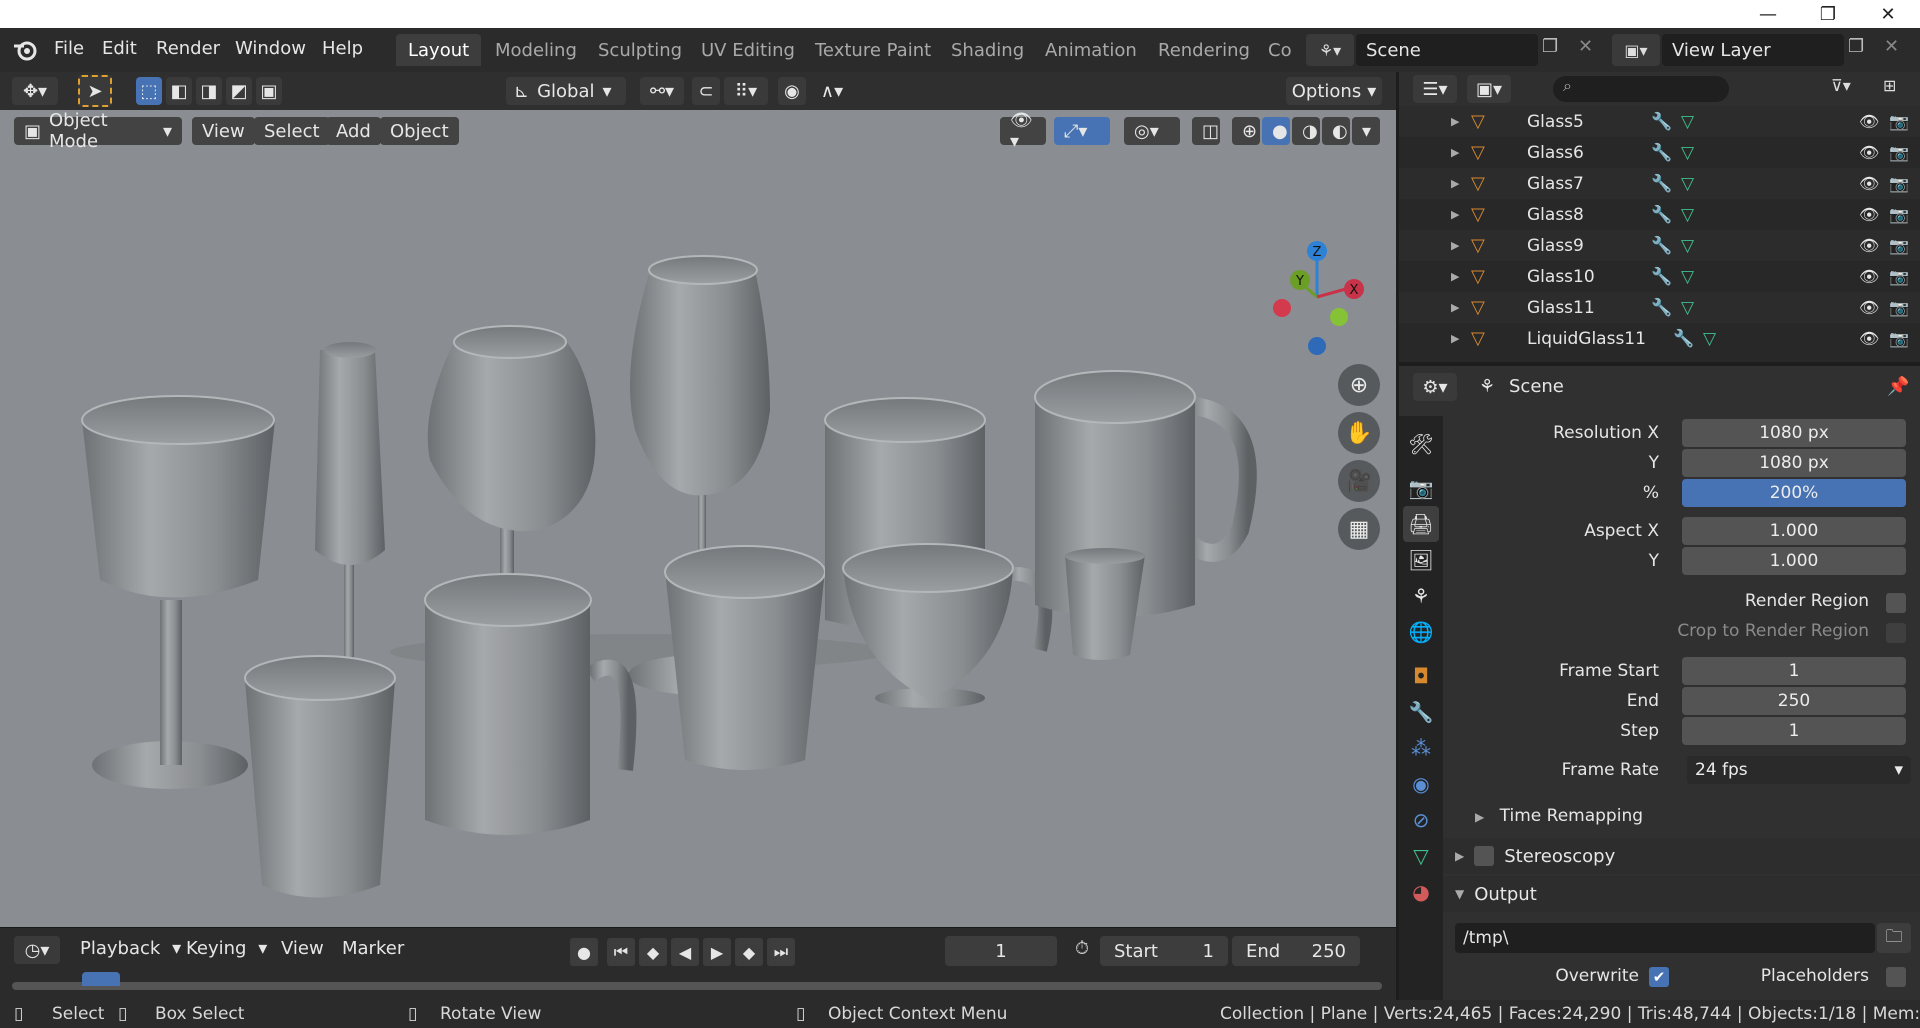 This screenshot has width=1920, height=1028. I want to click on select-mode-subtract-icon: ◨, so click(209, 91).